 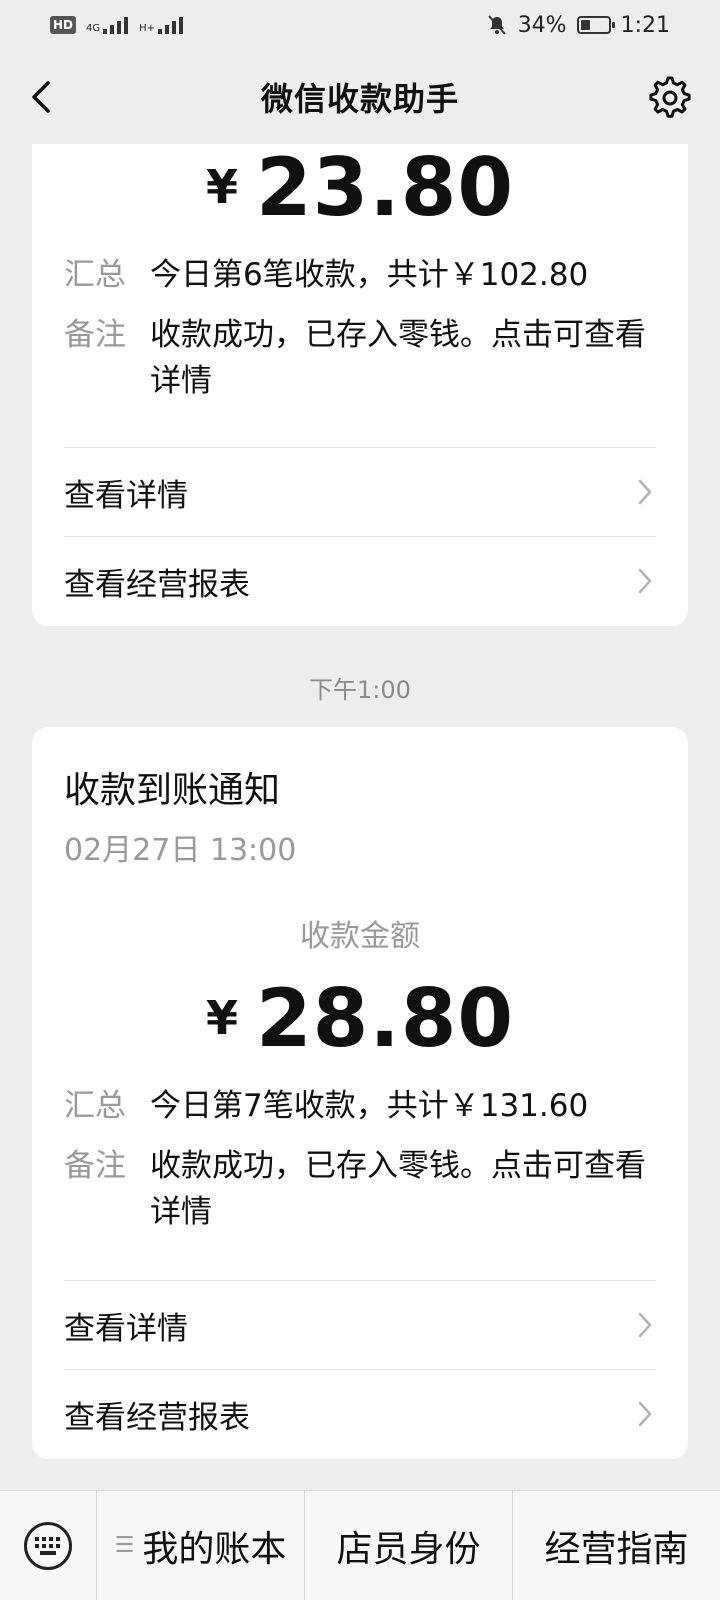 I want to click on summary-row: 汇总 今日第7笔收款，共计￥131.60, so click(x=359, y=1106).